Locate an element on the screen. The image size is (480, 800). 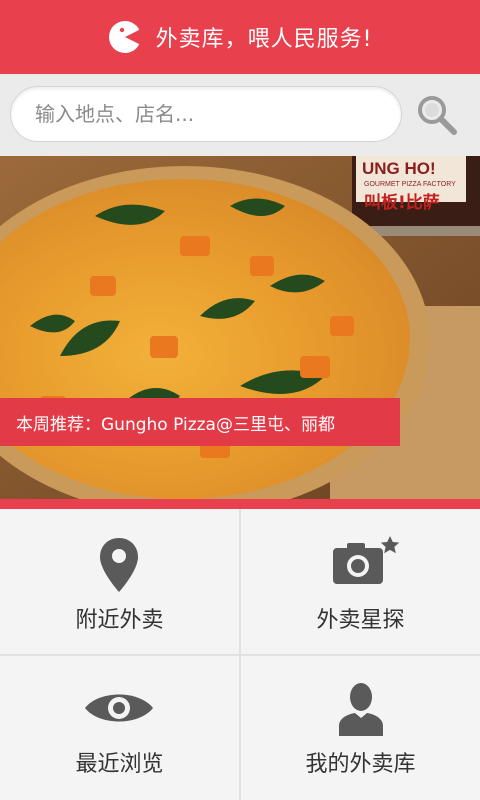
can-text-brand: UNG HO! is located at coordinates (399, 168).